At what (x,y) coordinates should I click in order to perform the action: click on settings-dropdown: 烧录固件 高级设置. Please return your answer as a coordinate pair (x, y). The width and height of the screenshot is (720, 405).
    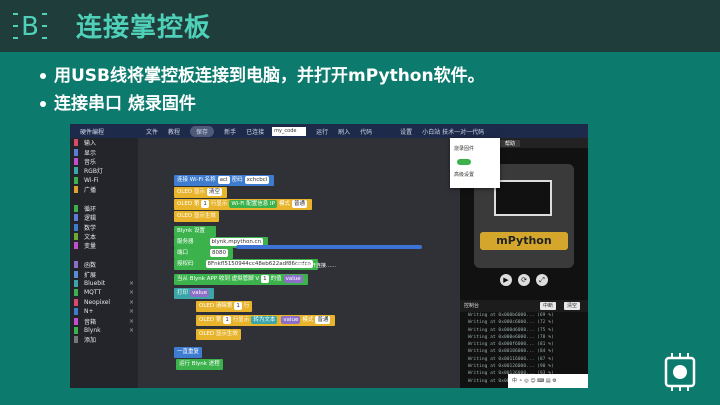
    Looking at the image, I should click on (475, 163).